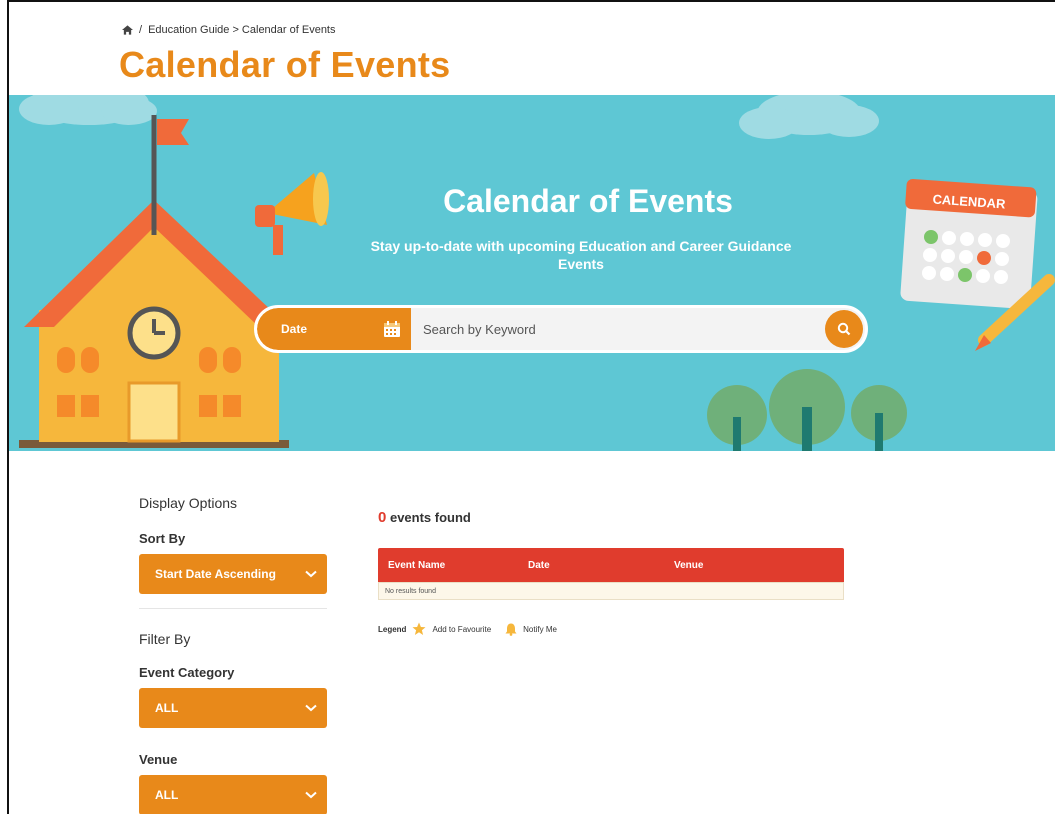  Describe the element at coordinates (334, 329) in the screenshot. I see `date-filter-button: Date` at that location.